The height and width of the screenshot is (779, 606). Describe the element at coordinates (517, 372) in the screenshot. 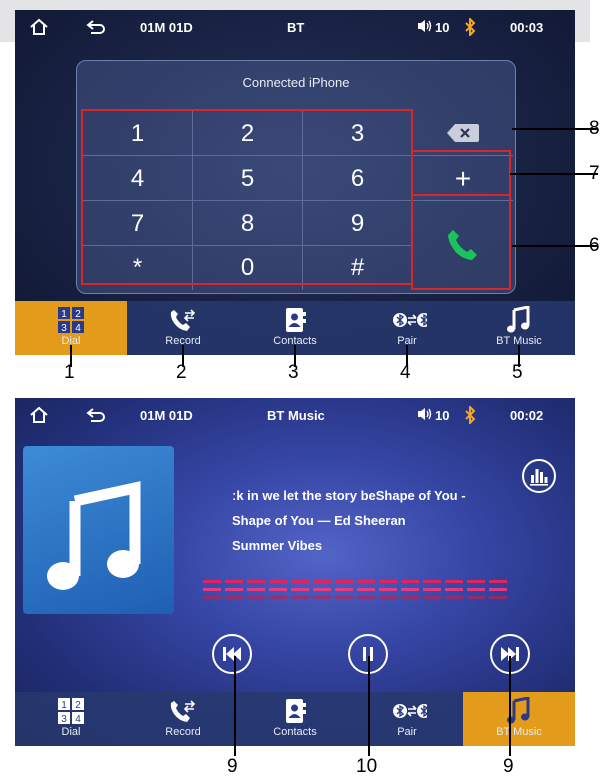

I see `callout-5: 5` at that location.